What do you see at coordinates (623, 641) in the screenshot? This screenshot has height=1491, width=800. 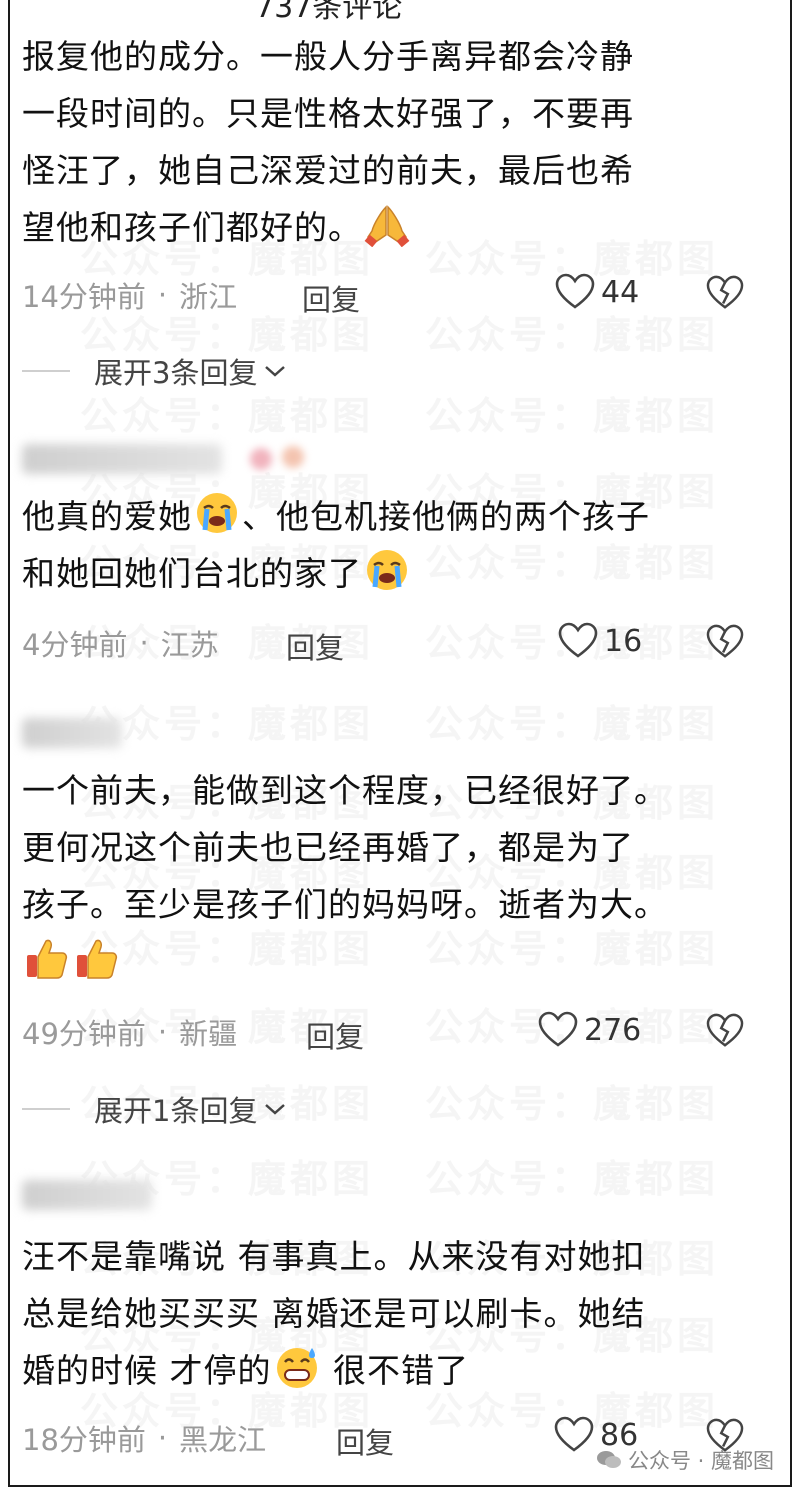 I see `like-count: 16` at bounding box center [623, 641].